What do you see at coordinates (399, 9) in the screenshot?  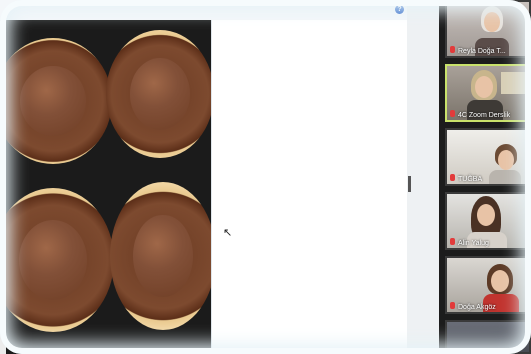 I see `help-icon: ?` at bounding box center [399, 9].